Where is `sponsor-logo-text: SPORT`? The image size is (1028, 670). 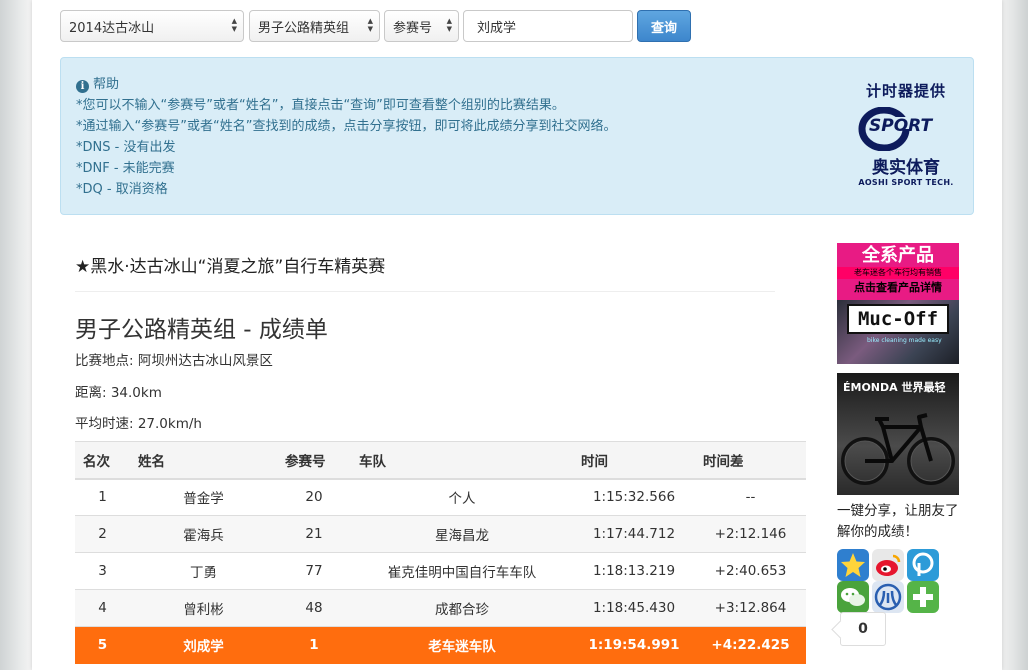 sponsor-logo-text: SPORT is located at coordinates (901, 126).